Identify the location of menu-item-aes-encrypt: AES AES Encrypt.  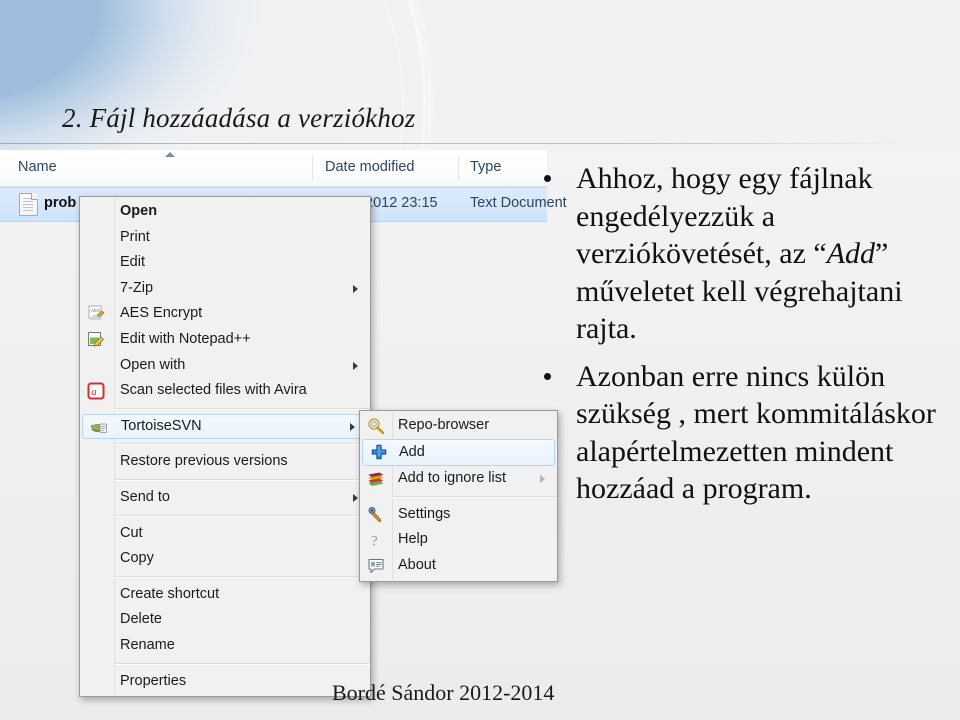
(225, 314).